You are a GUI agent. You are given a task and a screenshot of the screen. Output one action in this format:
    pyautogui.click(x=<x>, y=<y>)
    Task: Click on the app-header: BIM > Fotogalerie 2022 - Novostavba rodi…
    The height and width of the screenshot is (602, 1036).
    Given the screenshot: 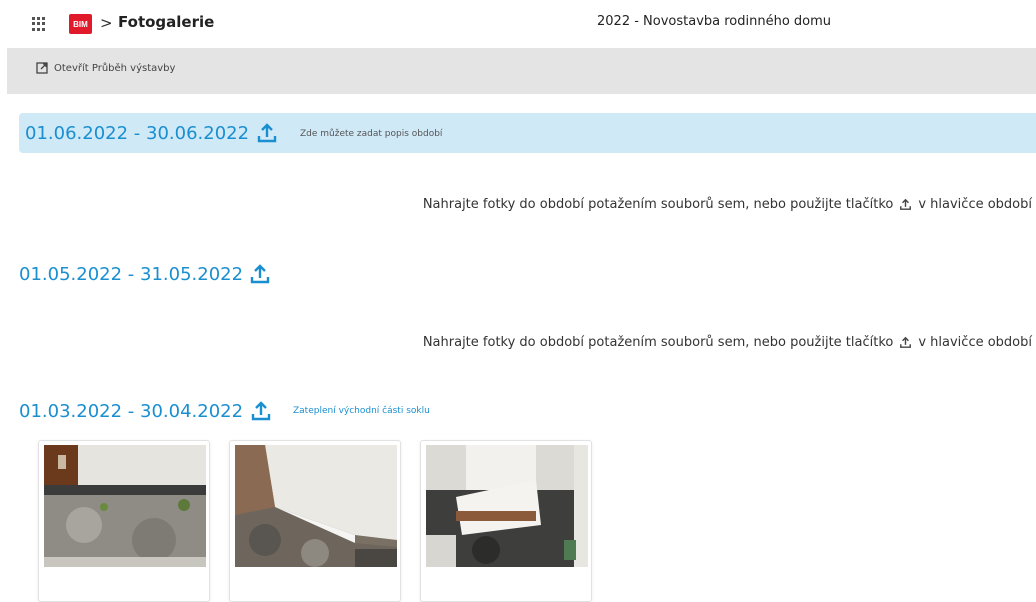 What is the action you would take?
    pyautogui.click(x=518, y=24)
    